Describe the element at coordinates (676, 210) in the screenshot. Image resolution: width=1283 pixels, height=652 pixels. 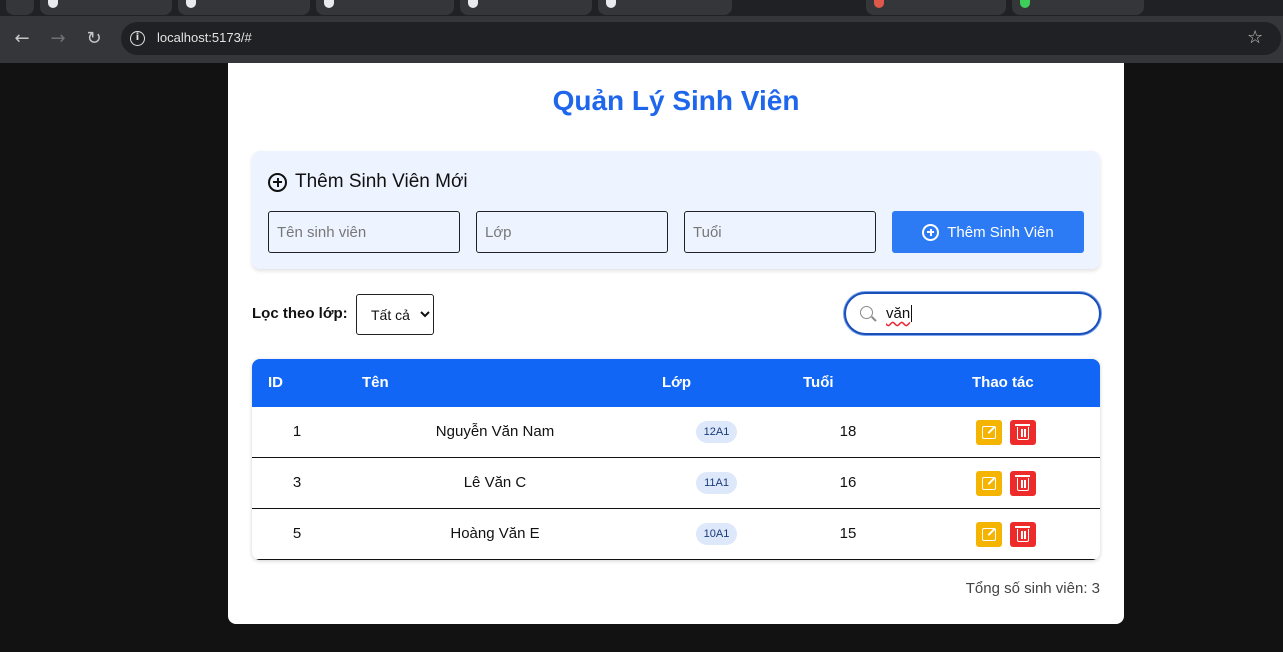
I see `add-student-panel: Thêm Sinh Viên Mới Thêm Sinh Viên` at that location.